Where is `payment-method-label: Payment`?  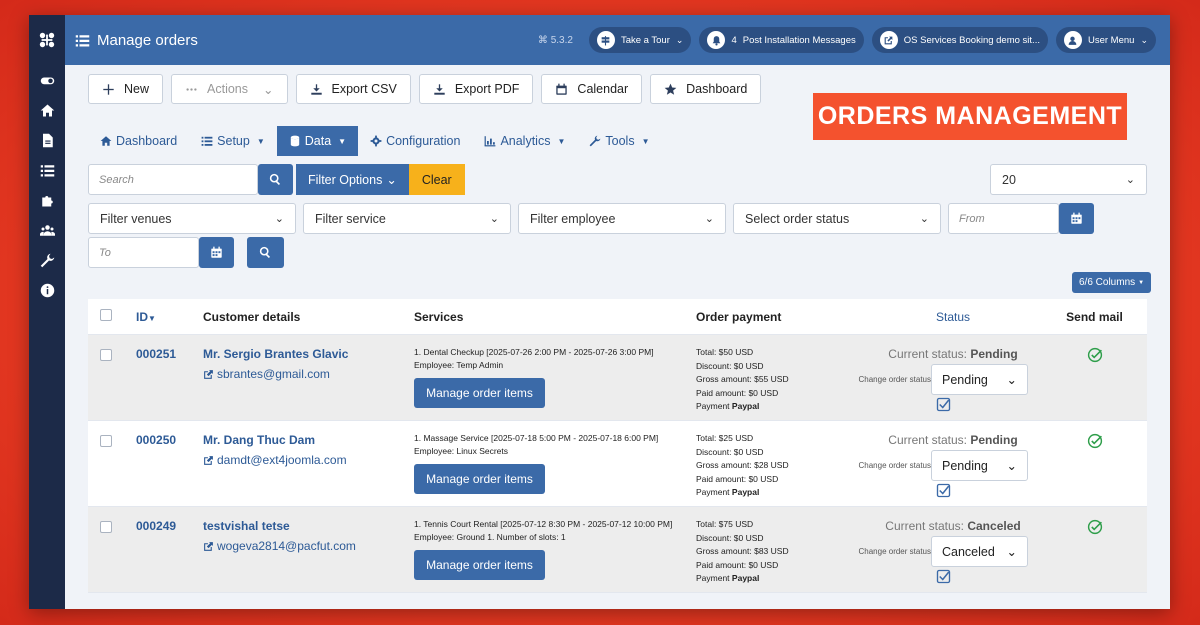 payment-method-label: Payment is located at coordinates (713, 492).